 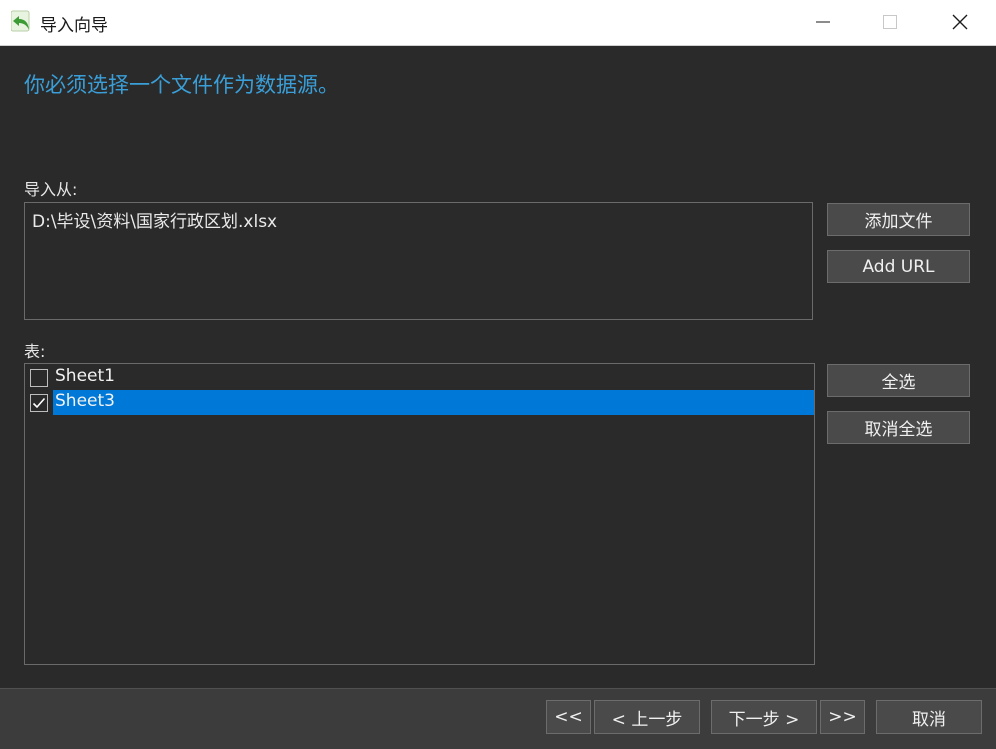 I want to click on tables-label: 表:, so click(x=35, y=351).